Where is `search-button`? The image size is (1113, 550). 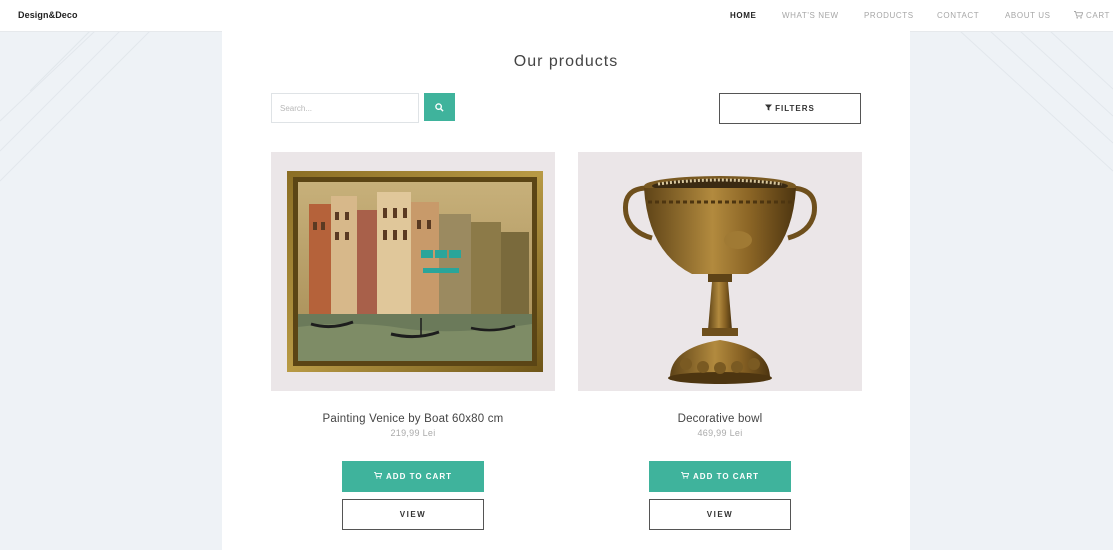
search-button is located at coordinates (439, 107).